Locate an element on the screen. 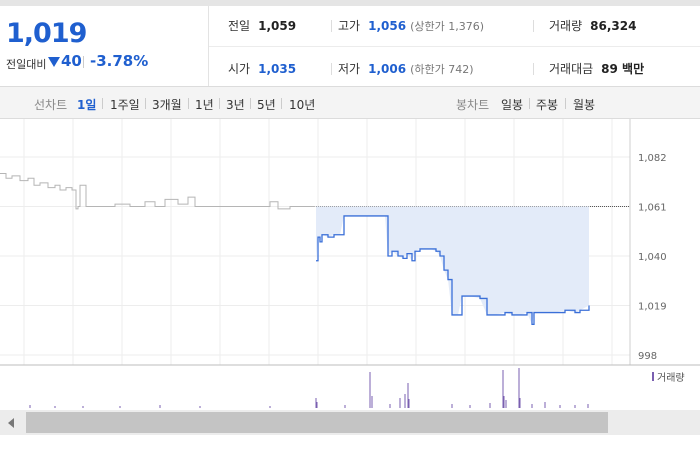 The height and width of the screenshot is (450, 700). y-tick-label: 1,019 is located at coordinates (652, 307).